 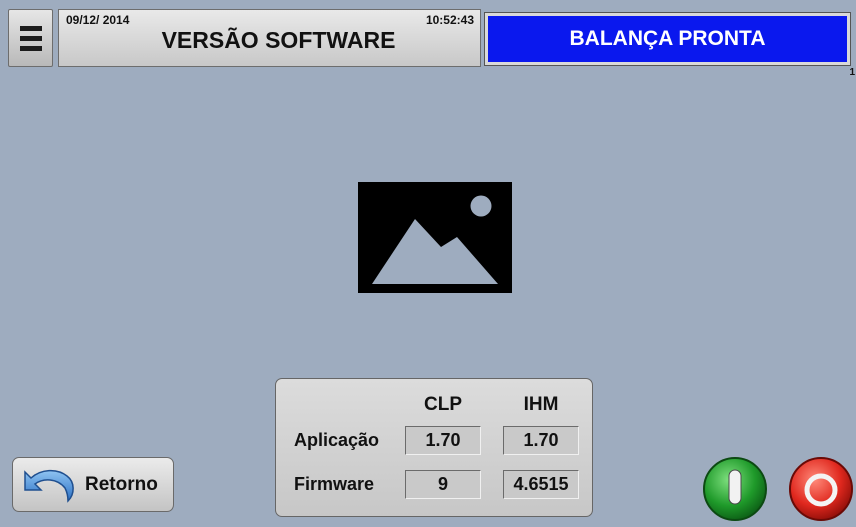 I want to click on status-text: BALANÇA PRONTA, so click(x=667, y=38).